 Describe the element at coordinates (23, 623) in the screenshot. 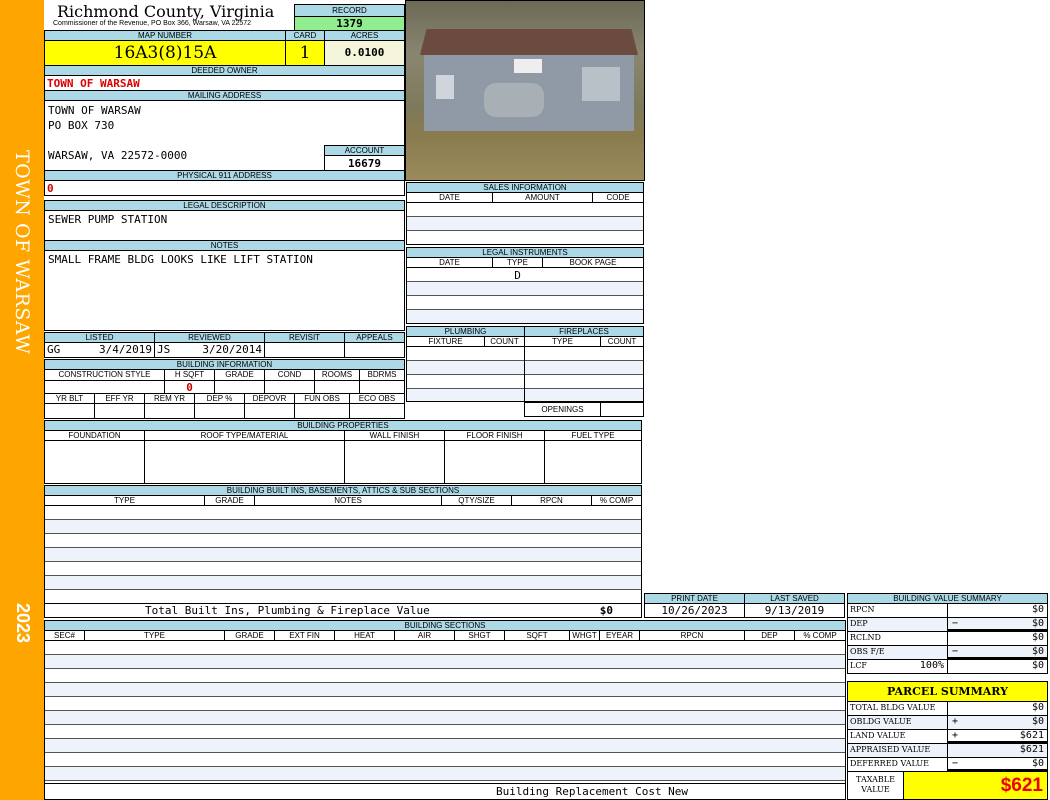

I see `side-year: 2023` at that location.